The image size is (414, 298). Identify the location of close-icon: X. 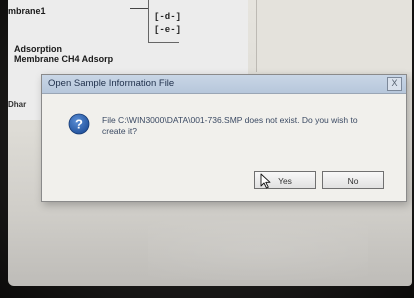
(394, 83).